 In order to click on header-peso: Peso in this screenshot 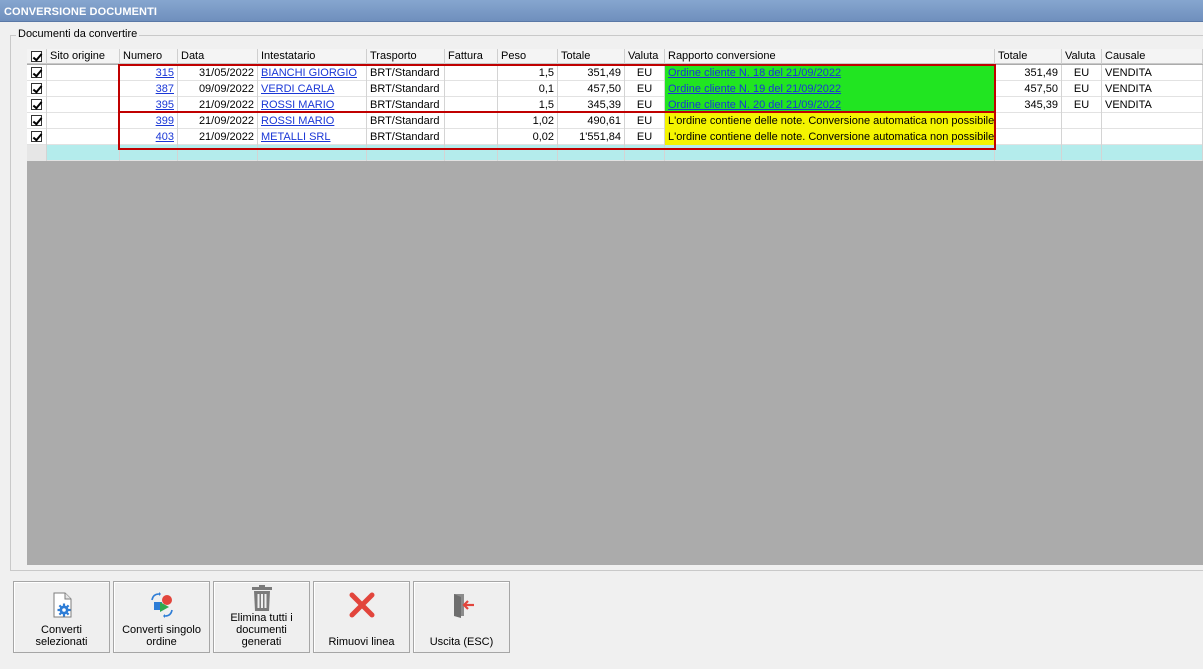, I will do `click(528, 56)`.